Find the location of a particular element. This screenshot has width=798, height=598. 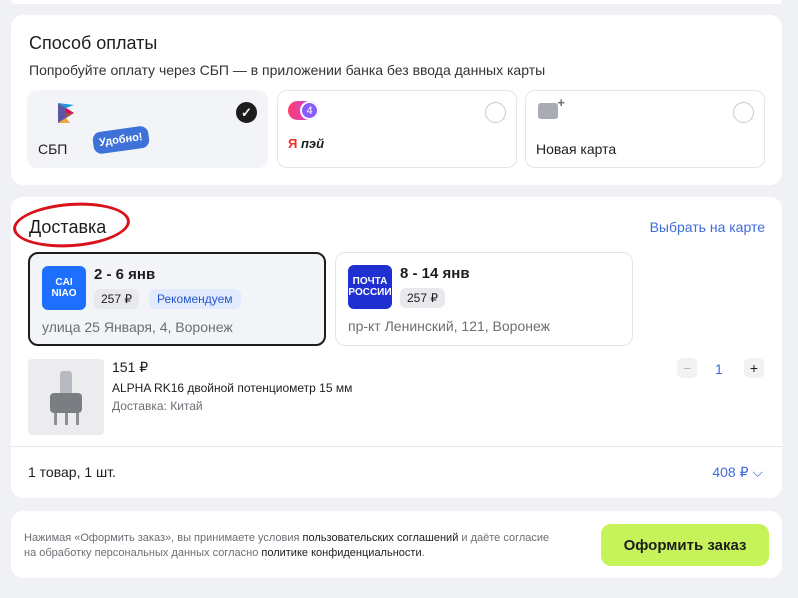

russian-post-logo: ПОЧТА РОССИИ is located at coordinates (370, 287).